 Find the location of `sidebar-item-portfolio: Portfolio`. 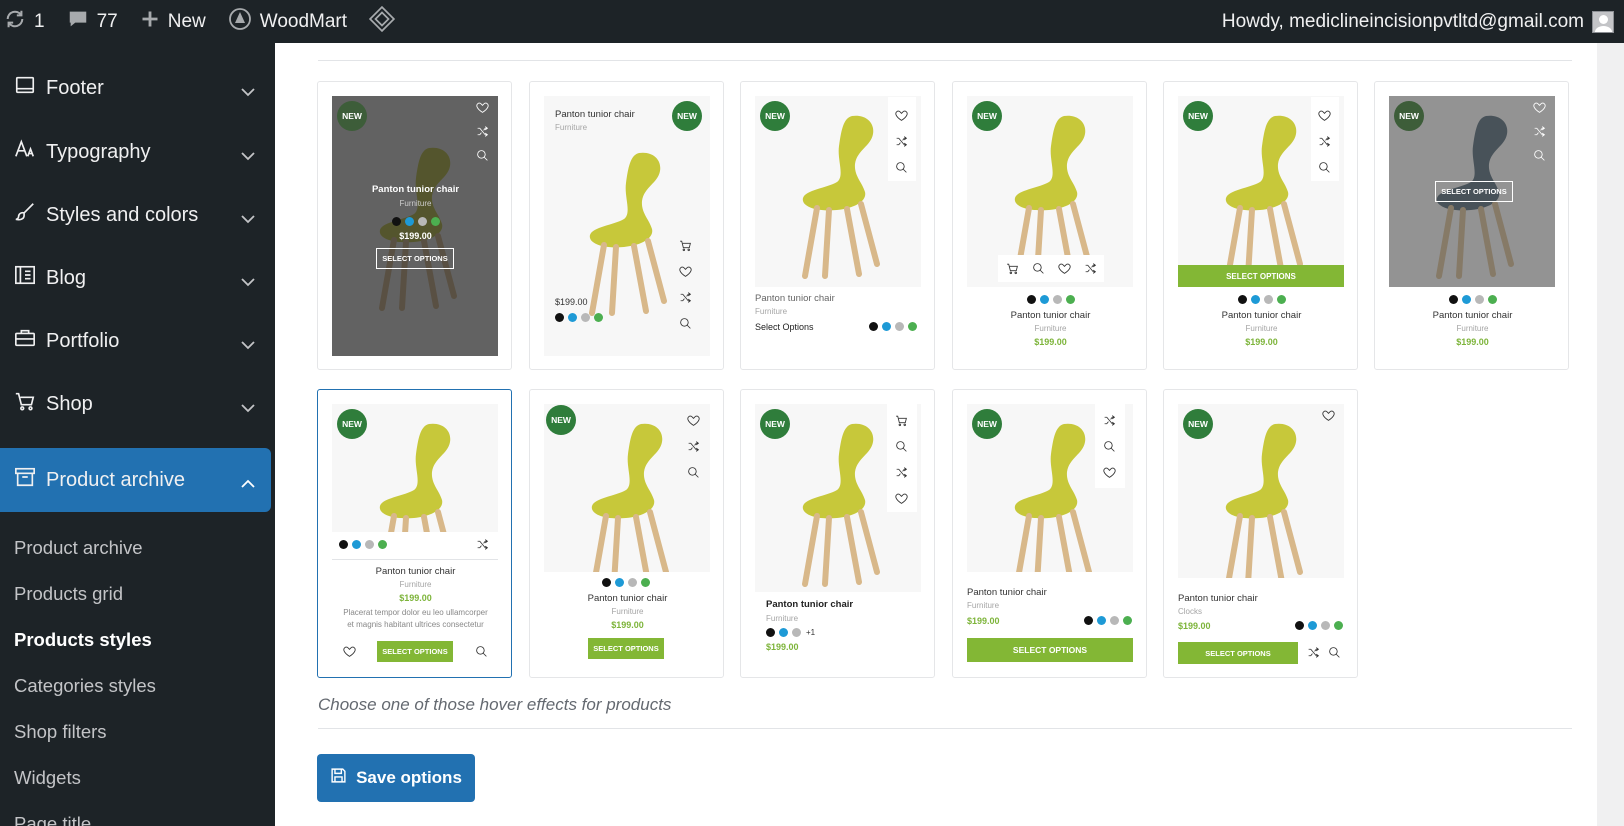

sidebar-item-portfolio: Portfolio is located at coordinates (135, 341).